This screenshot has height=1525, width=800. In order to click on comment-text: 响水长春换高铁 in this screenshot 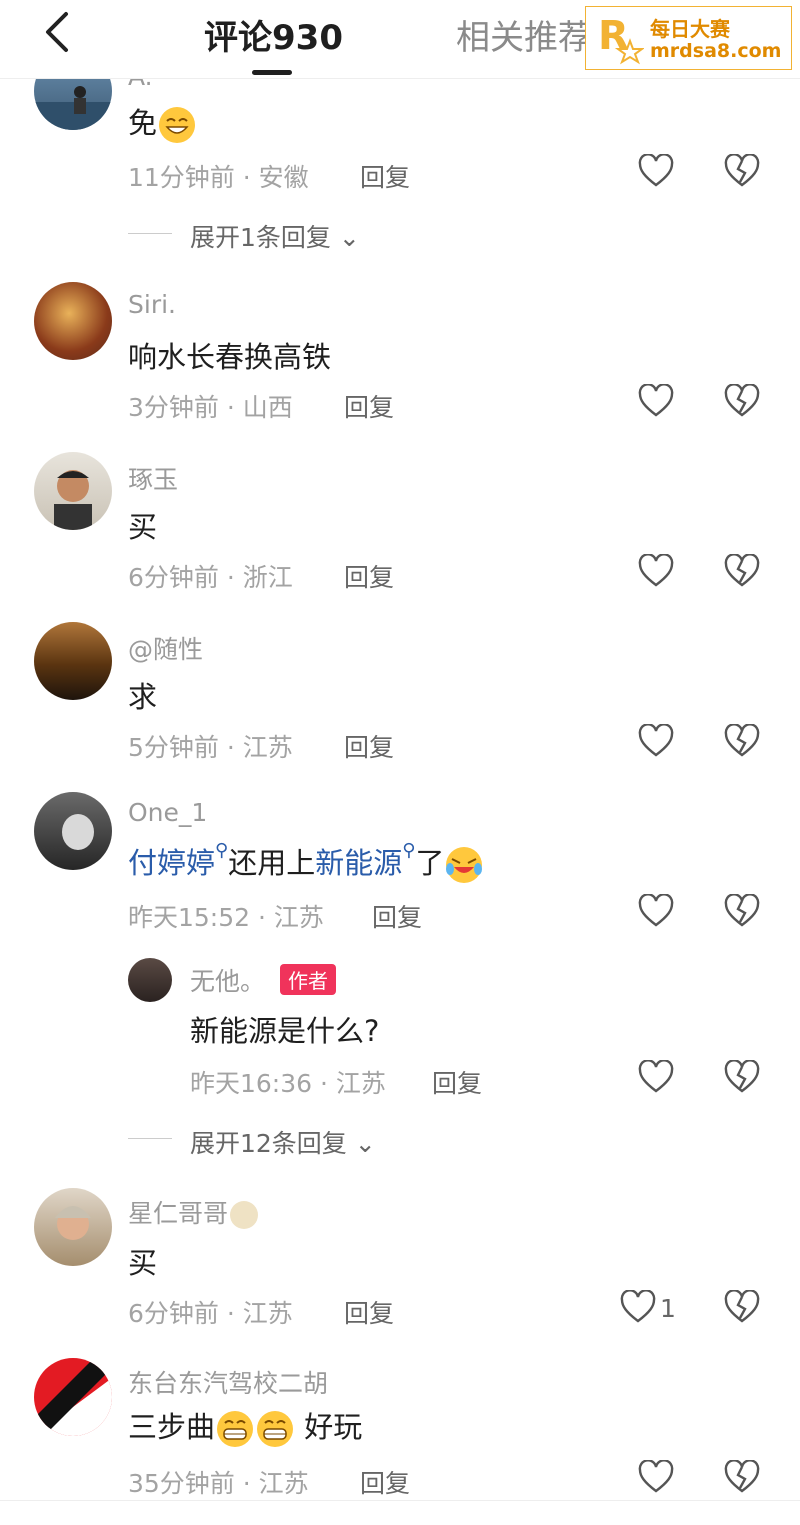, I will do `click(230, 357)`.